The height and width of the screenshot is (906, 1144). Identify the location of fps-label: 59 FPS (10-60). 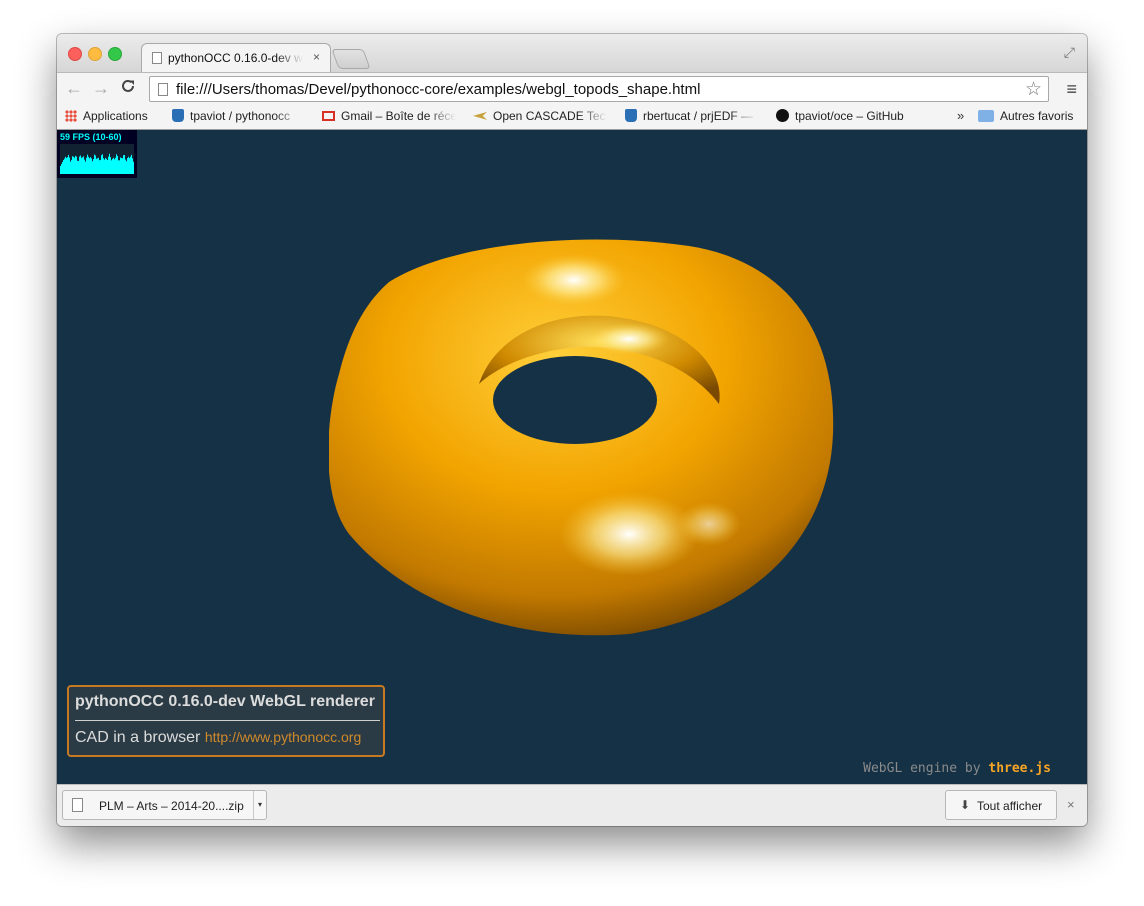
(91, 137).